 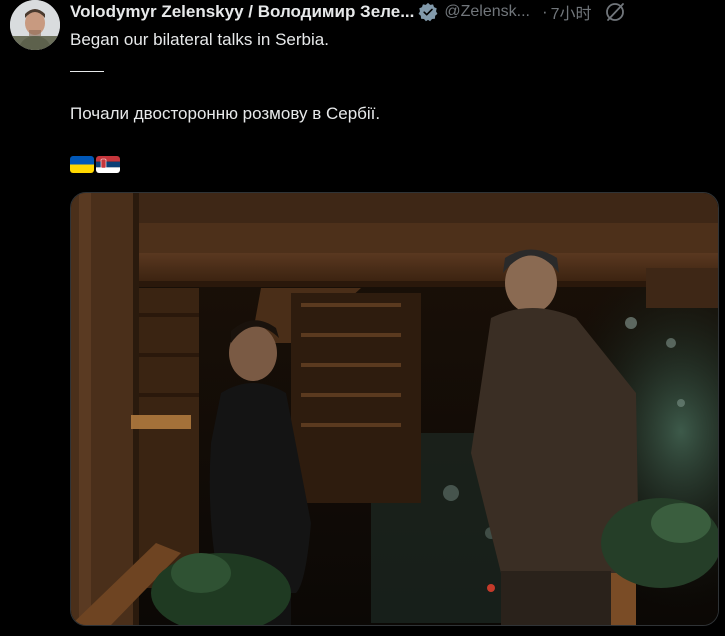 I want to click on tweet-text-ukrainian: Почали двосторонню розмову в Сербії., so click(x=225, y=113).